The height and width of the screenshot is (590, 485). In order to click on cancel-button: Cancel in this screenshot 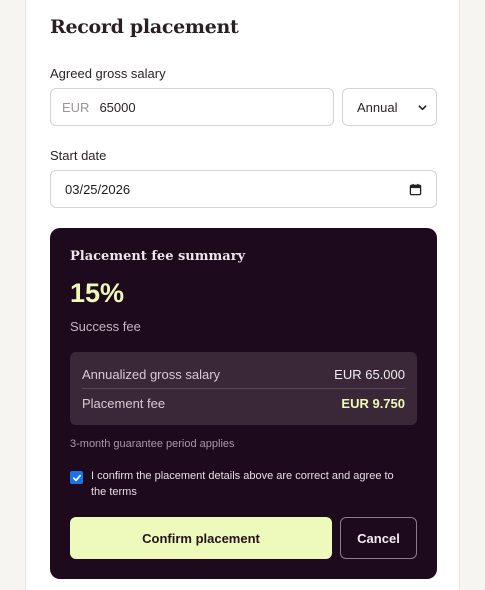, I will do `click(378, 538)`.